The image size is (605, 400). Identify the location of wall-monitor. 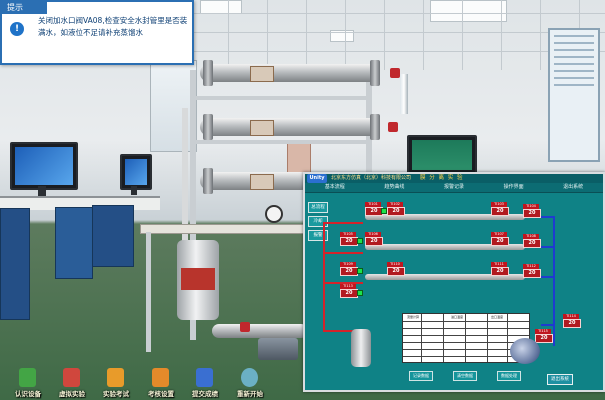
(442, 155).